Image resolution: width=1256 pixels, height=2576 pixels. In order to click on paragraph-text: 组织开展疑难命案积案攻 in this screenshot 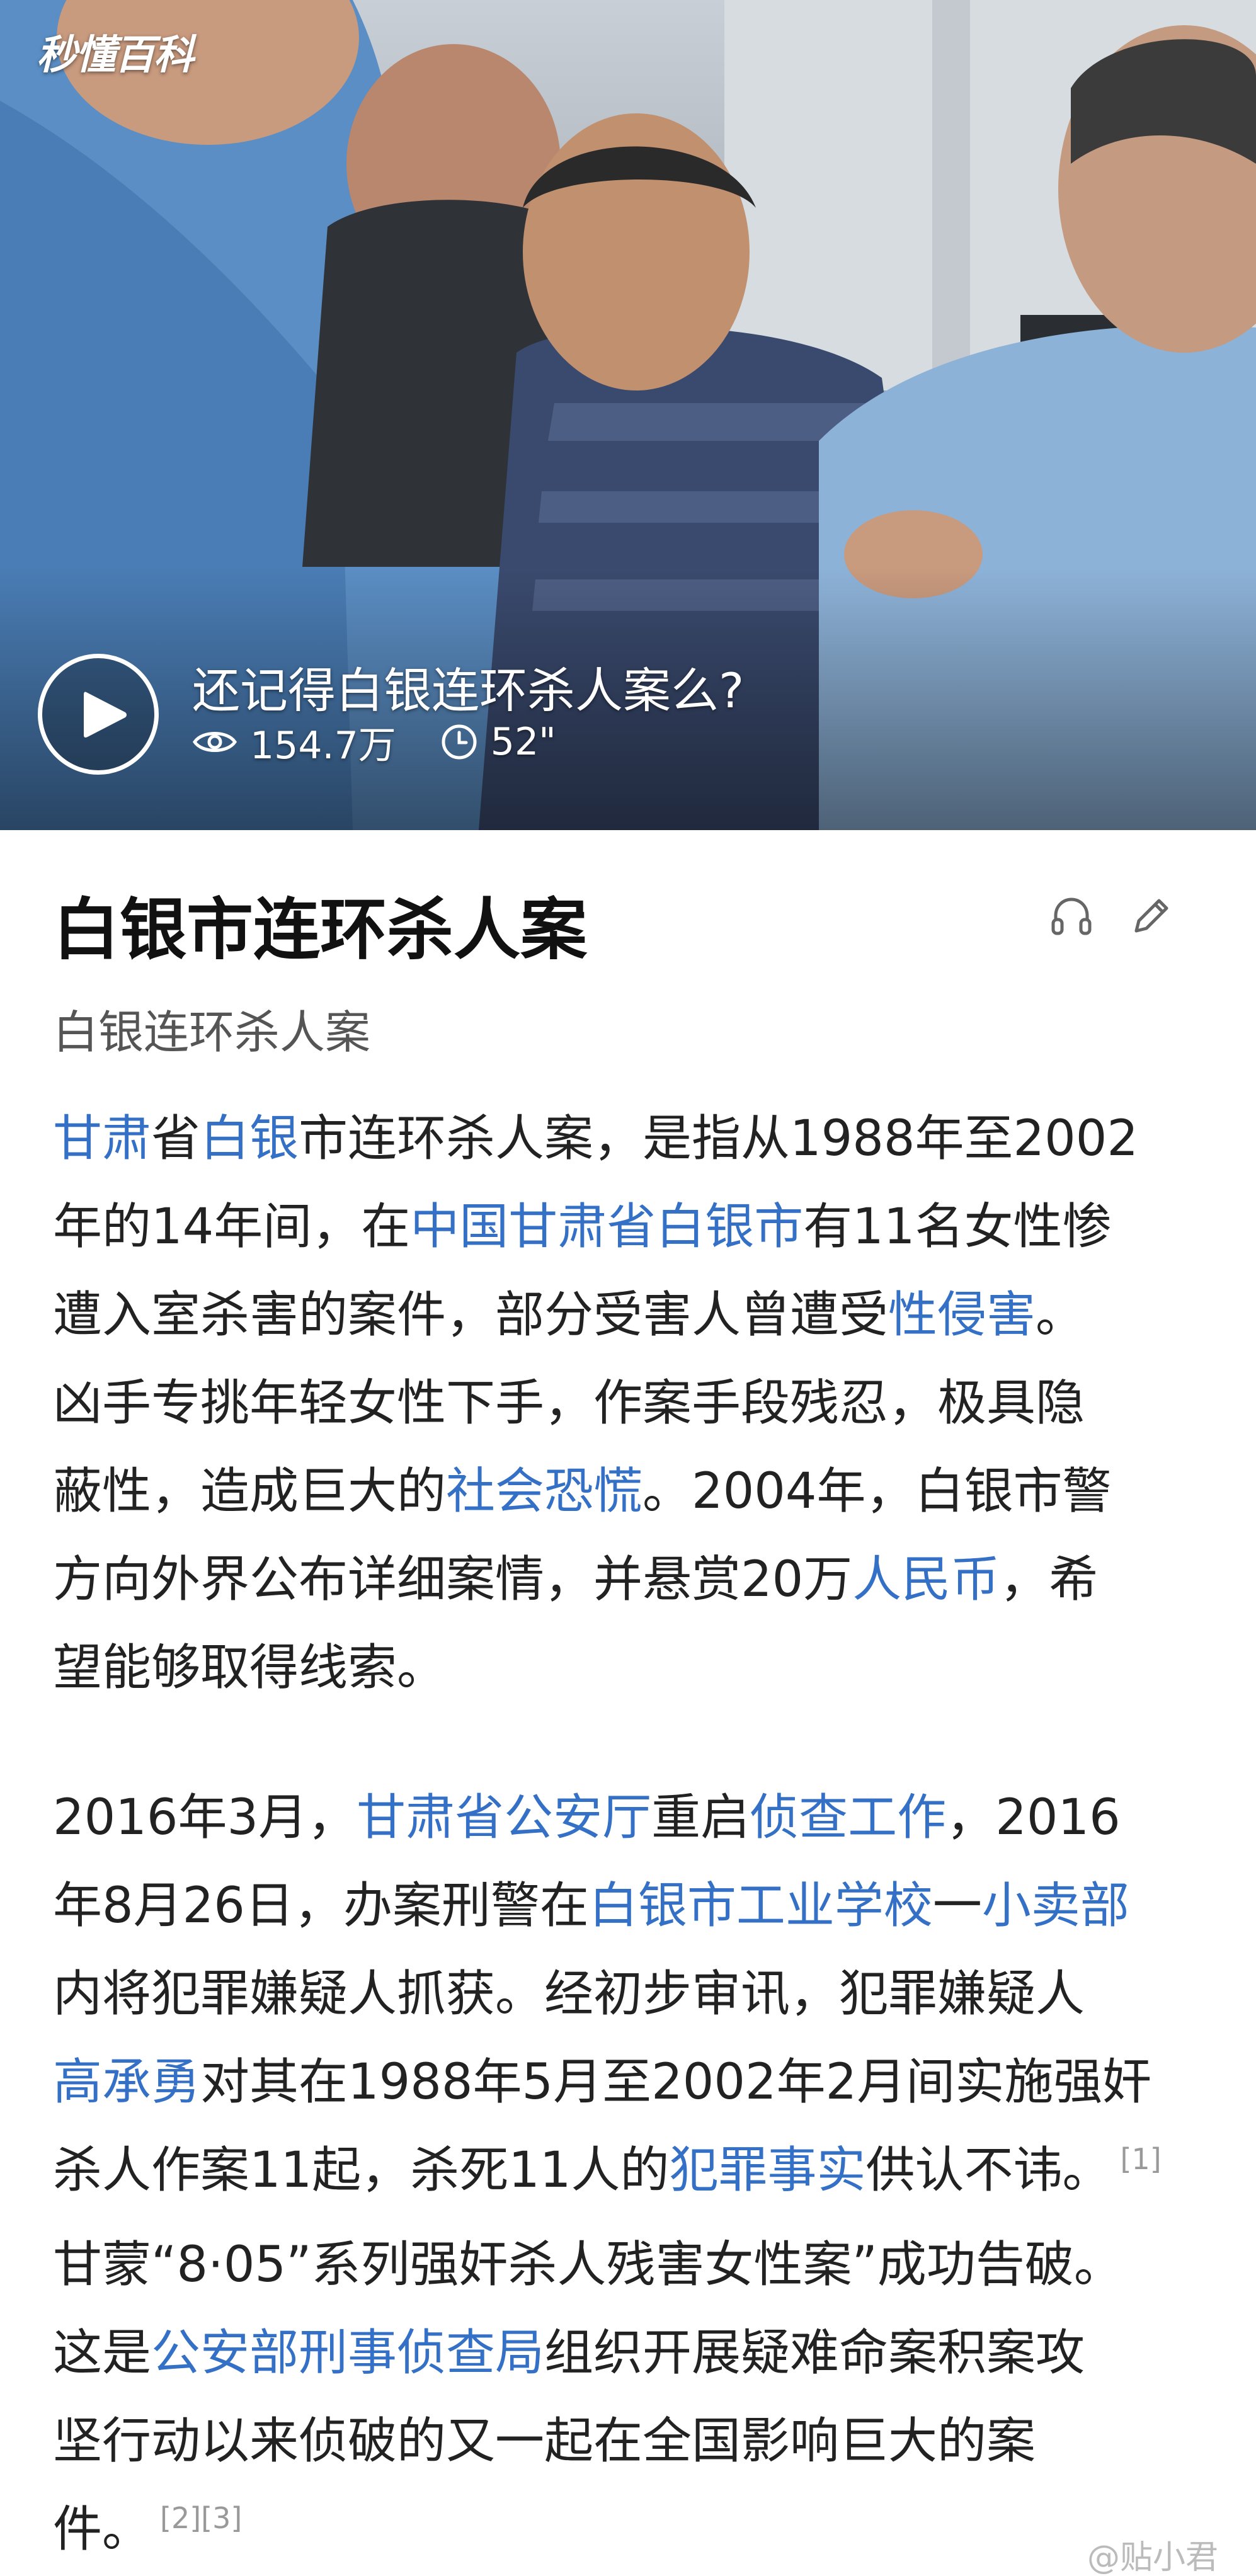, I will do `click(814, 2353)`.